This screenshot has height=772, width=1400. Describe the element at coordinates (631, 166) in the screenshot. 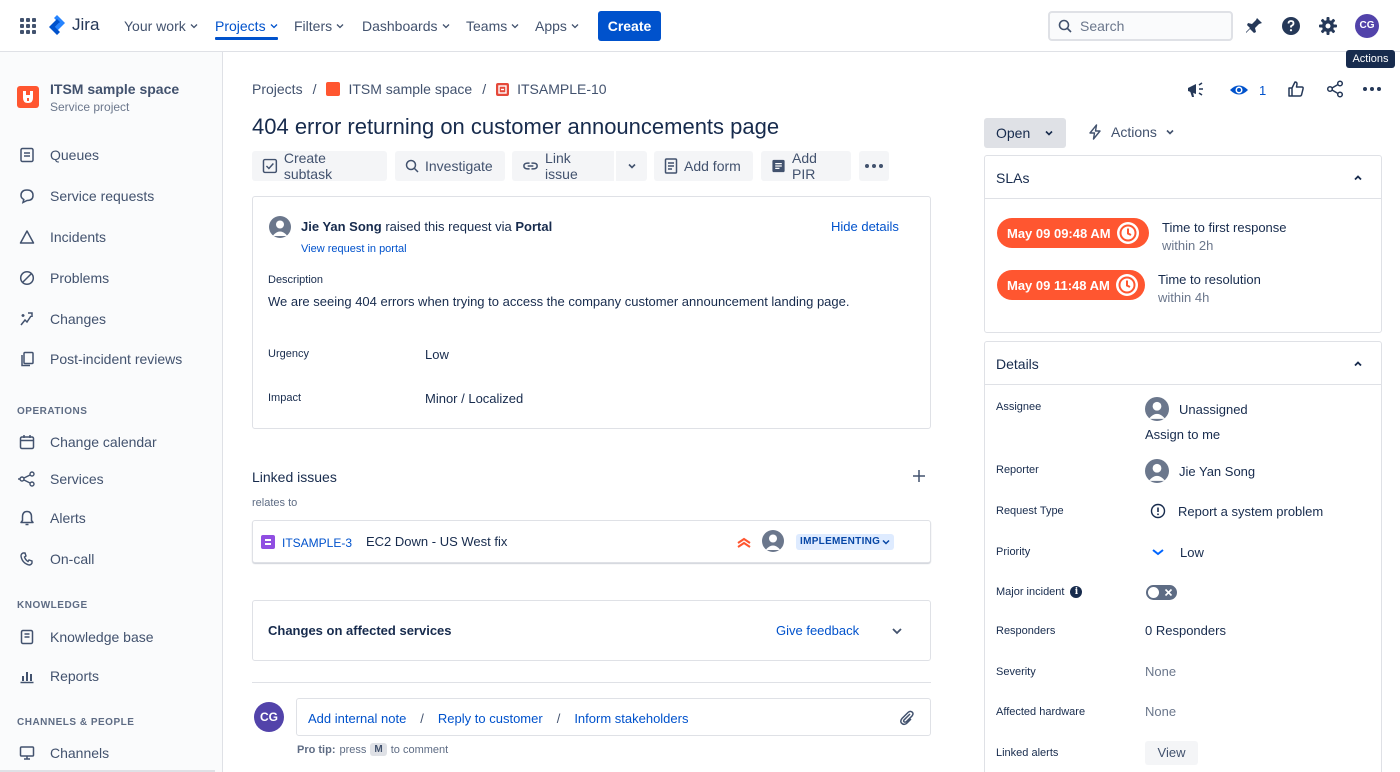

I see `link-issue-dropdown` at that location.